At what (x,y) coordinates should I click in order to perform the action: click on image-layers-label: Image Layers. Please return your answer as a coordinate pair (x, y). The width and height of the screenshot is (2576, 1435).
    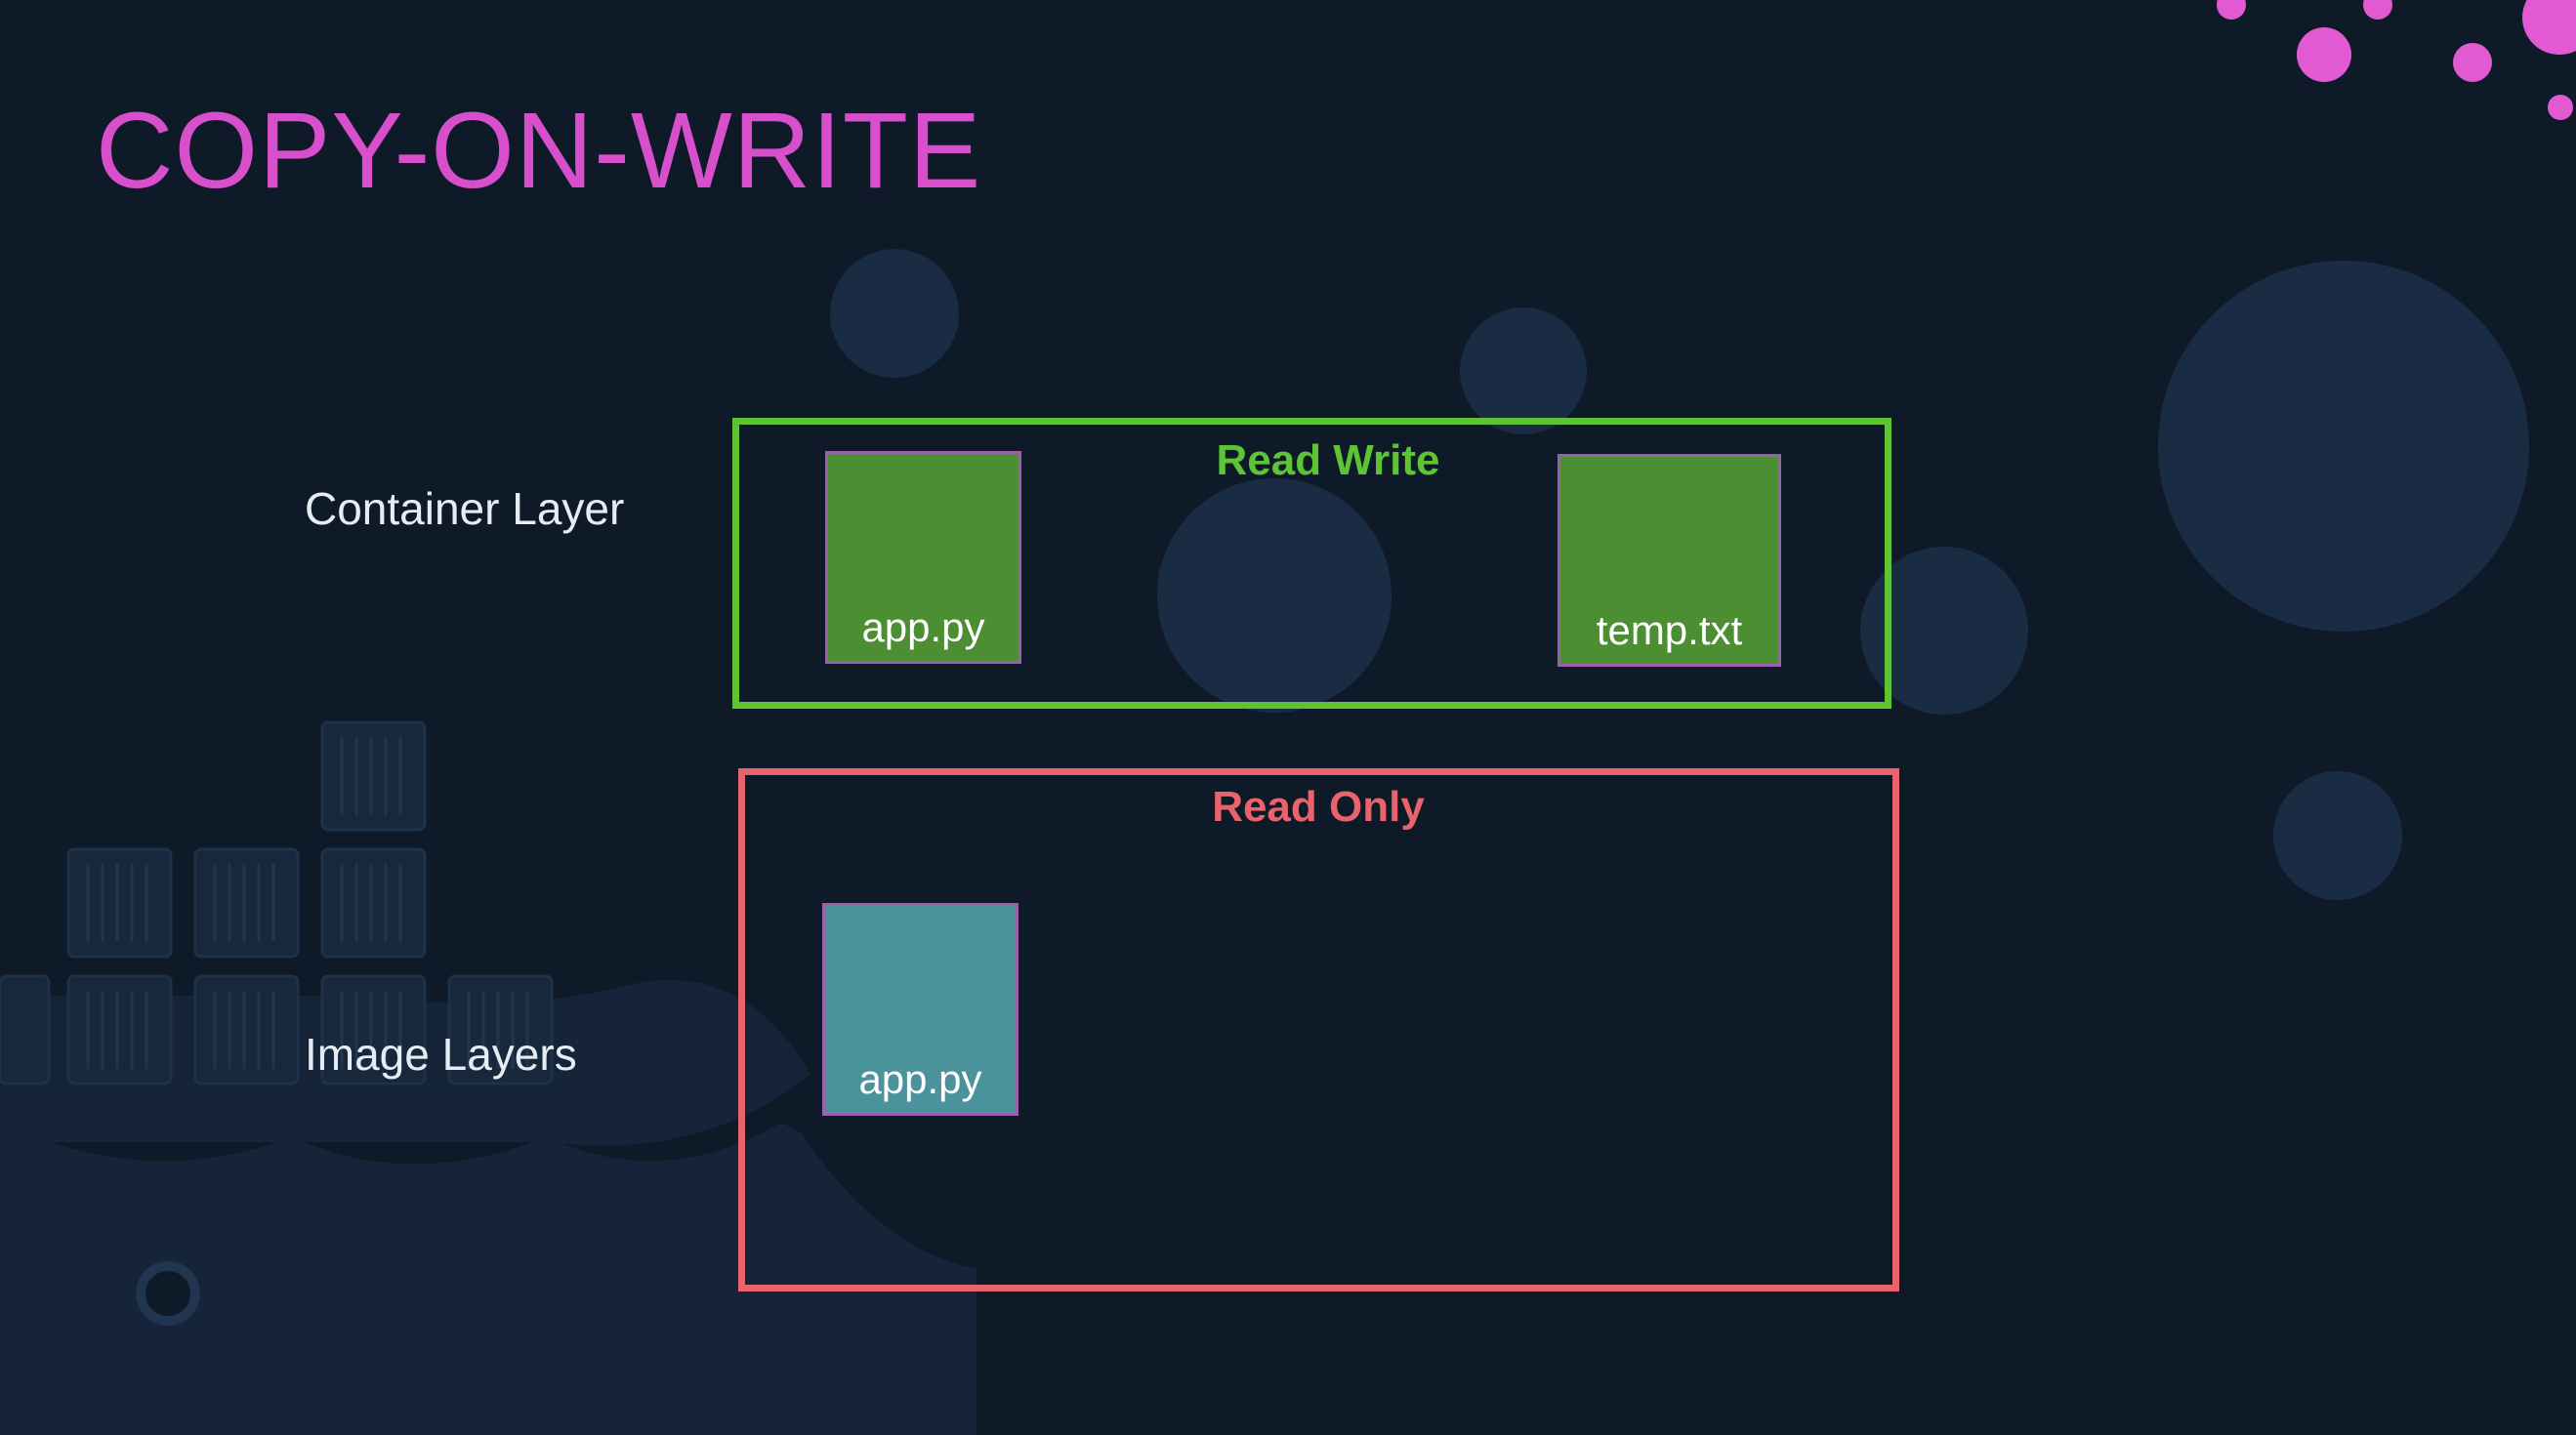
    Looking at the image, I should click on (441, 1054).